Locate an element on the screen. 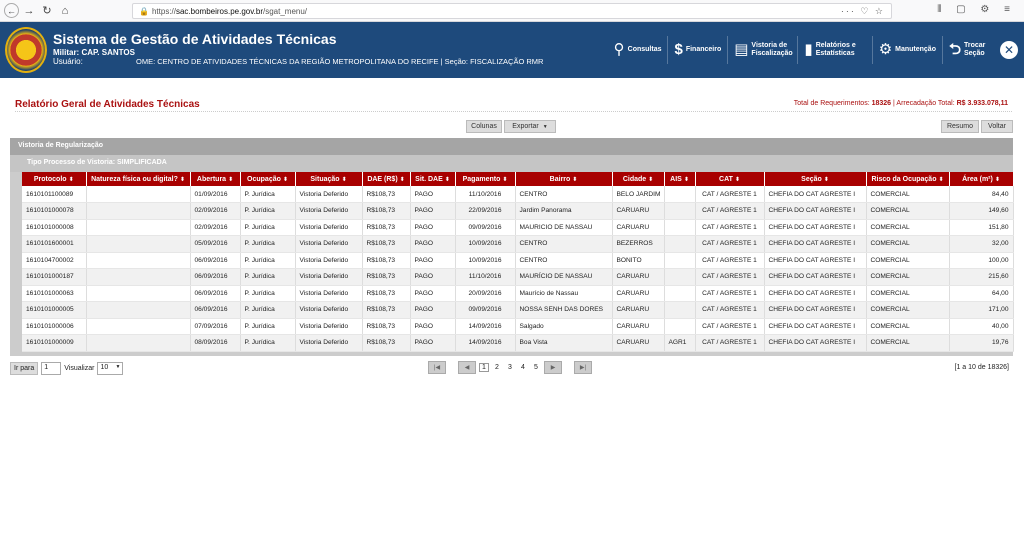 This screenshot has height=533, width=1024. table-cell: CHEFIA DO CAT AGRESTE I is located at coordinates (815, 293).